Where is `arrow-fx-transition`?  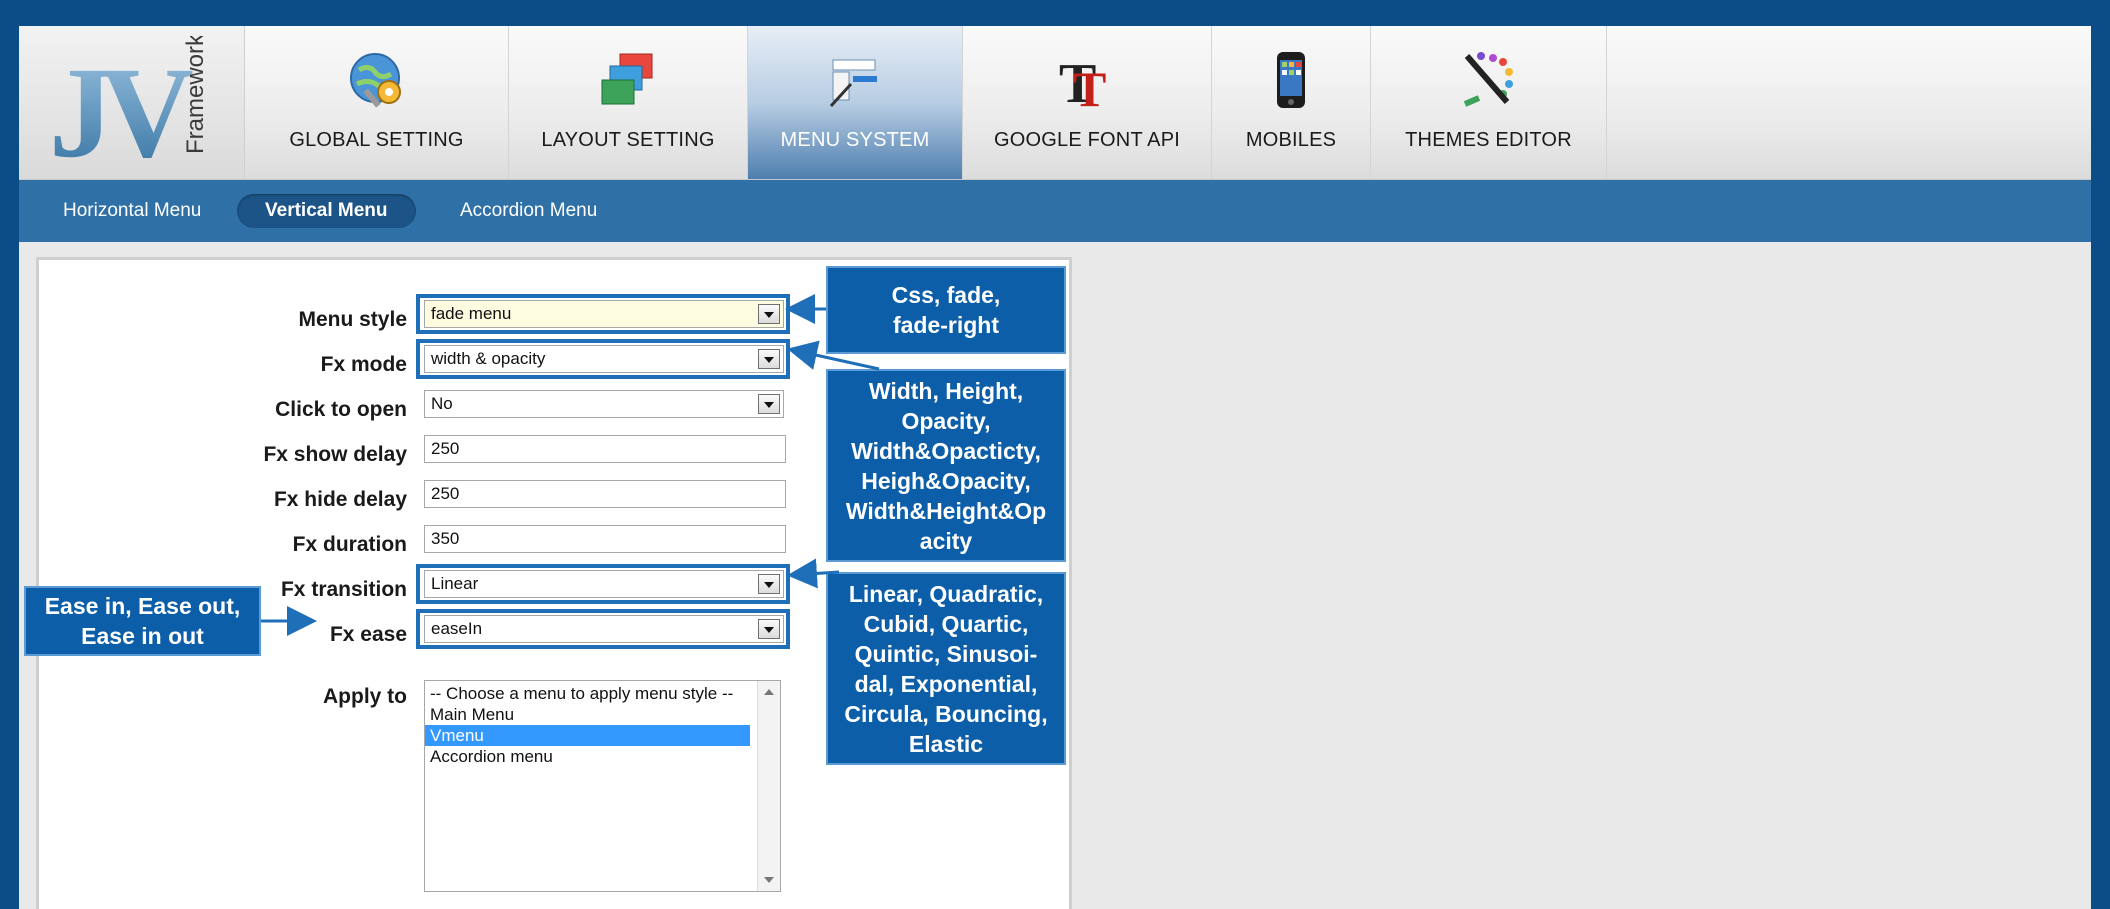
arrow-fx-transition is located at coordinates (813, 573).